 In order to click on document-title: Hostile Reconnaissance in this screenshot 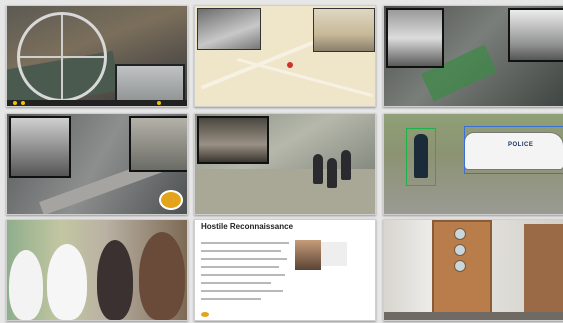, I will do `click(247, 226)`.